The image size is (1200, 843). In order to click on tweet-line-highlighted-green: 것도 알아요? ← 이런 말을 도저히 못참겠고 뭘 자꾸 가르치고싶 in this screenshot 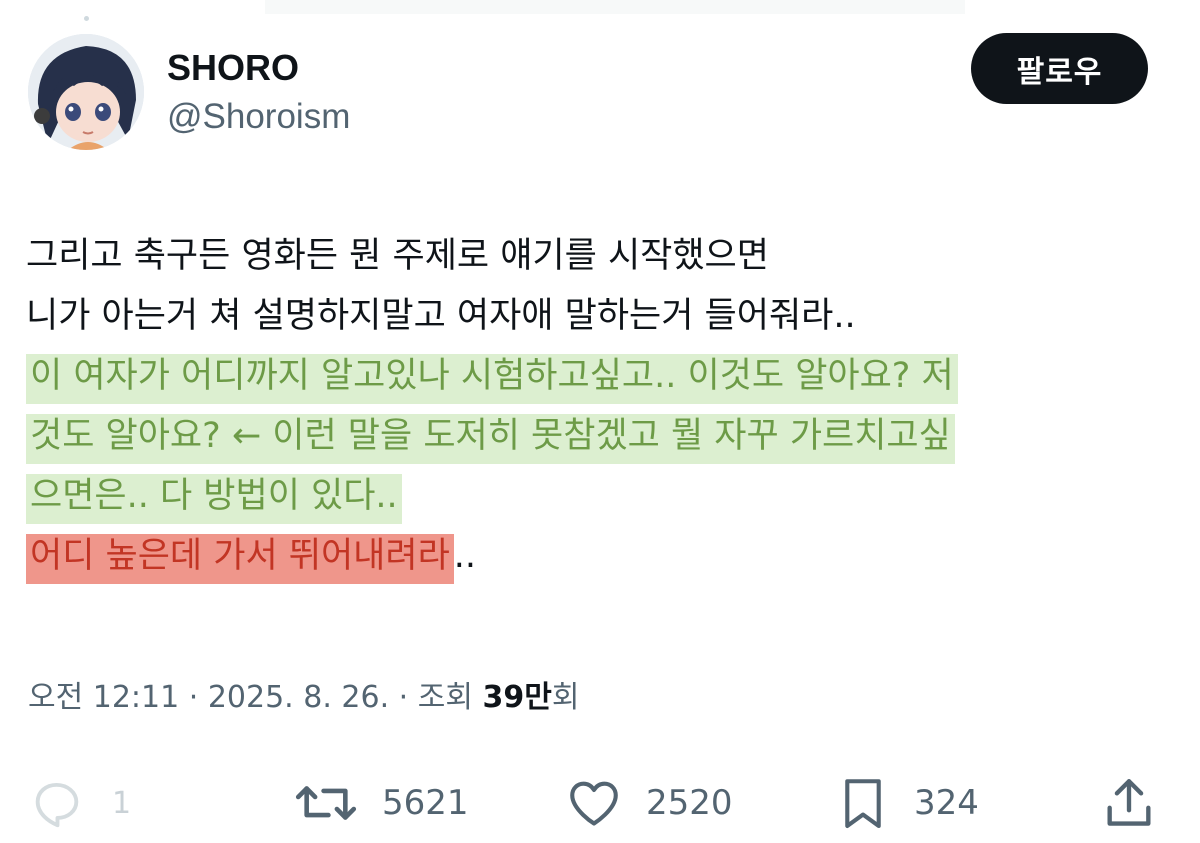, I will do `click(601, 436)`.